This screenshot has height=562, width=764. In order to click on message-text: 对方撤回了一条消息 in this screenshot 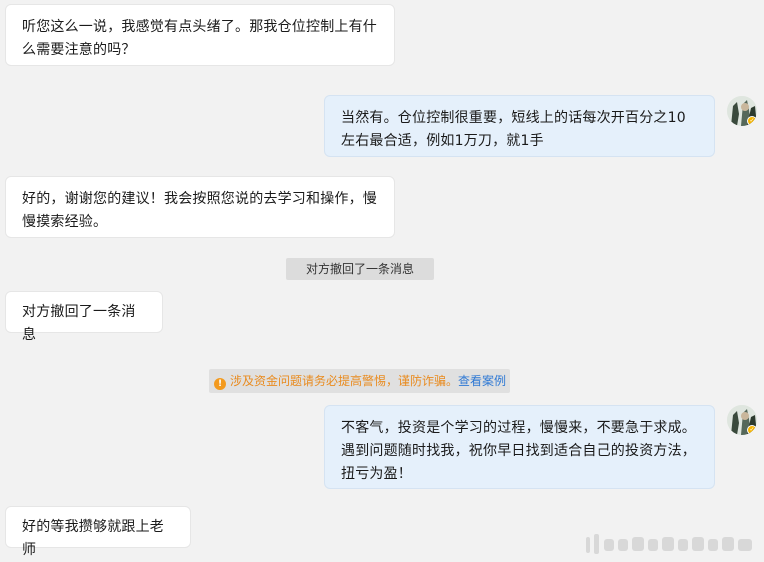, I will do `click(79, 323)`.